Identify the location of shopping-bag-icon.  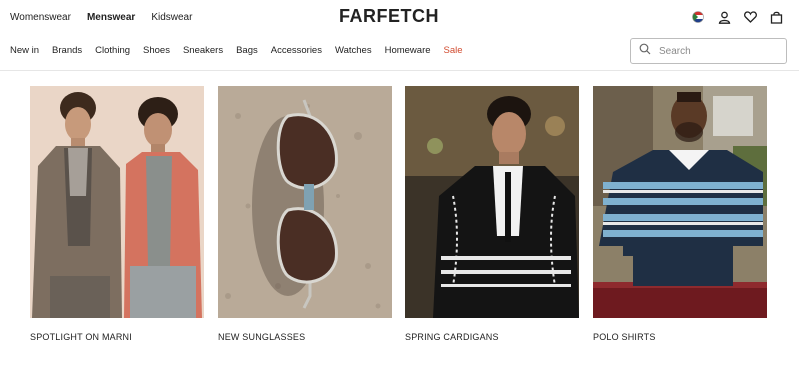
(776, 17).